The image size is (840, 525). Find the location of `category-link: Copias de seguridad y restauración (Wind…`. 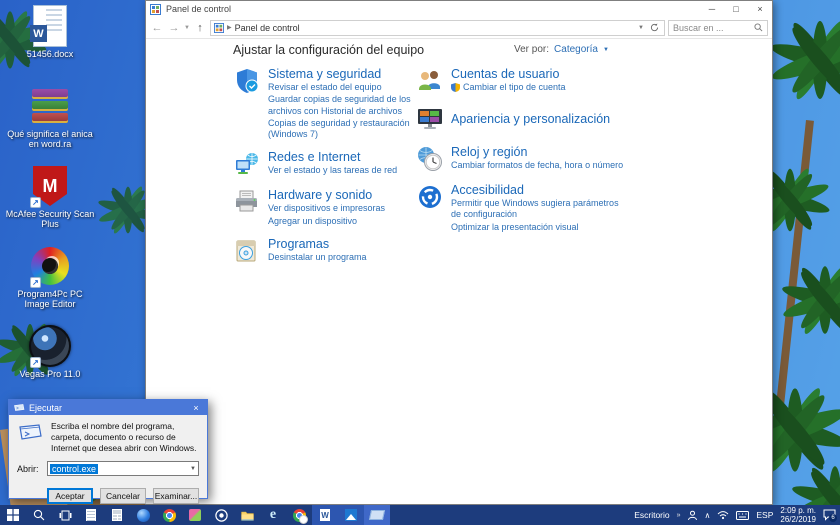

category-link: Copias de seguridad y restauración (Wind… is located at coordinates (342, 129).